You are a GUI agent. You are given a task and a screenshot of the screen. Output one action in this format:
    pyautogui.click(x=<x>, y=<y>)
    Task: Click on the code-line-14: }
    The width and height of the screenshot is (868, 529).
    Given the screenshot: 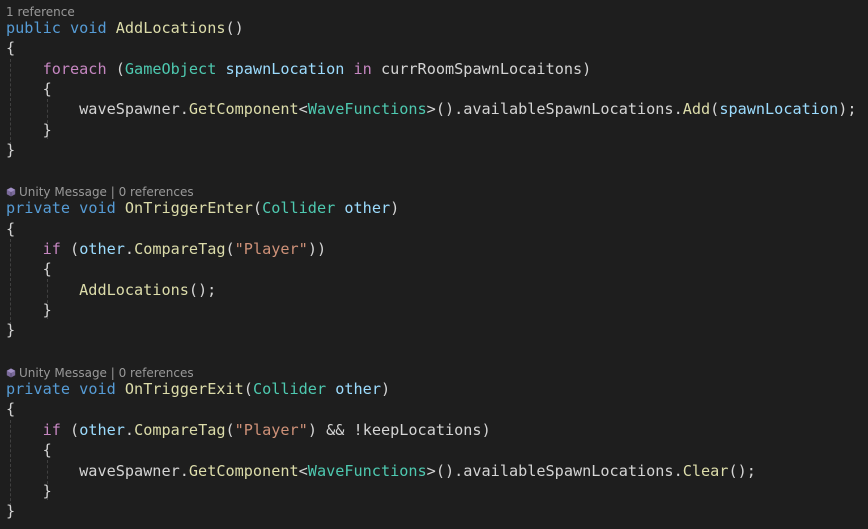 What is the action you would take?
    pyautogui.click(x=11, y=330)
    